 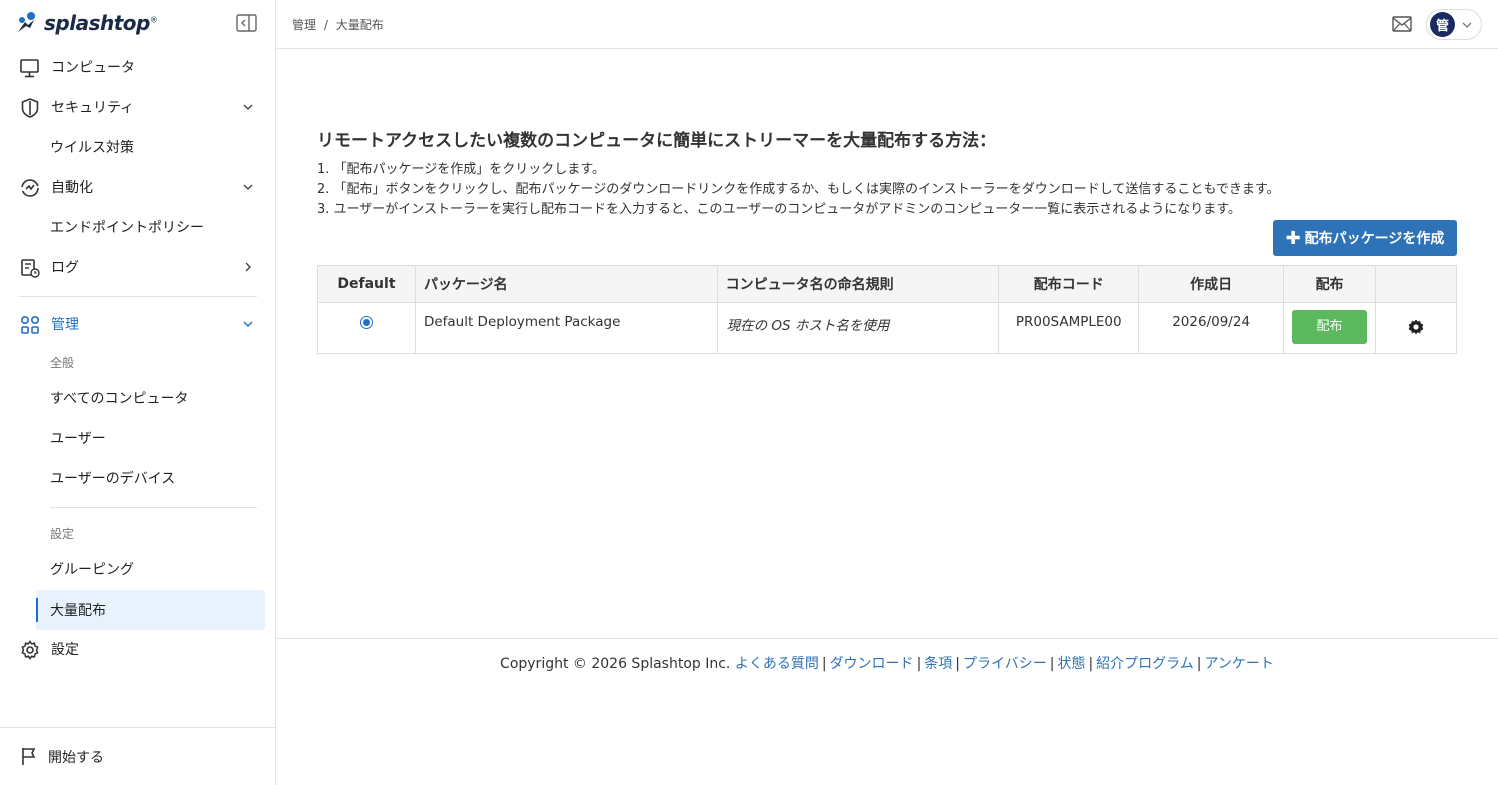 What do you see at coordinates (30, 324) in the screenshot?
I see `admin-grid-icon` at bounding box center [30, 324].